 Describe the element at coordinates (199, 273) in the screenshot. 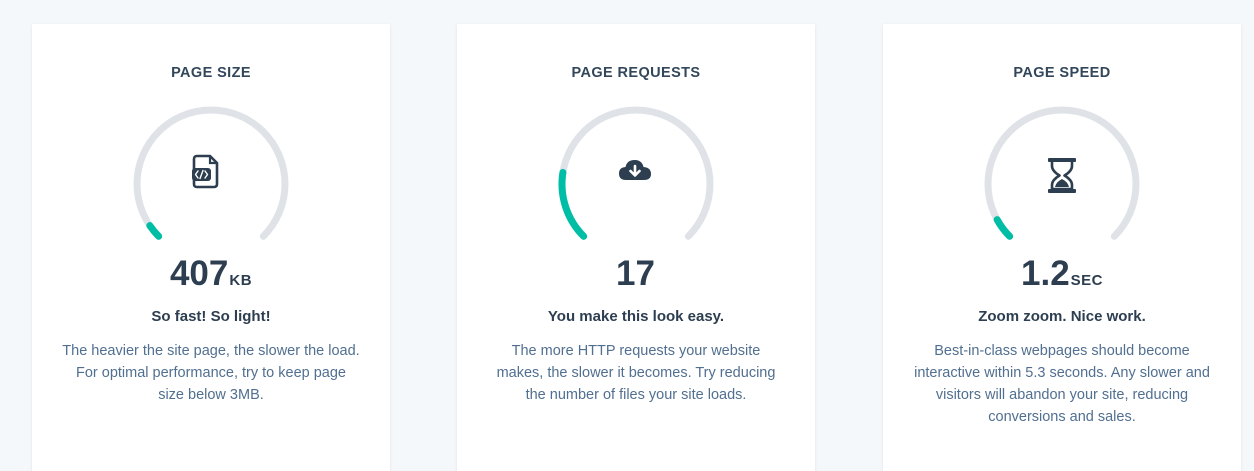

I see `metric-number: 407` at that location.